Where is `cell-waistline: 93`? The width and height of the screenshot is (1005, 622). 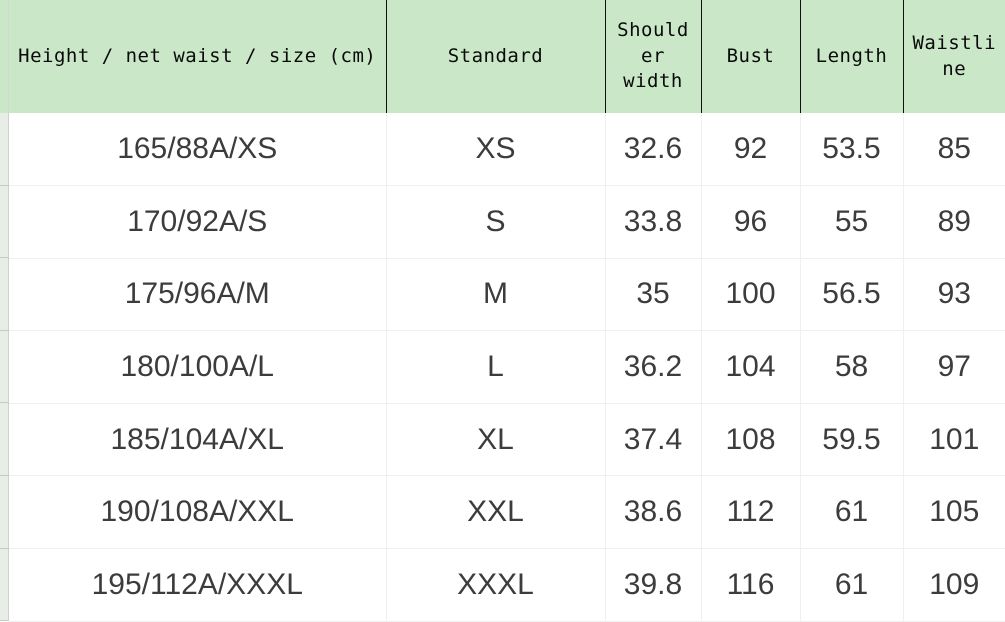 cell-waistline: 93 is located at coordinates (954, 295).